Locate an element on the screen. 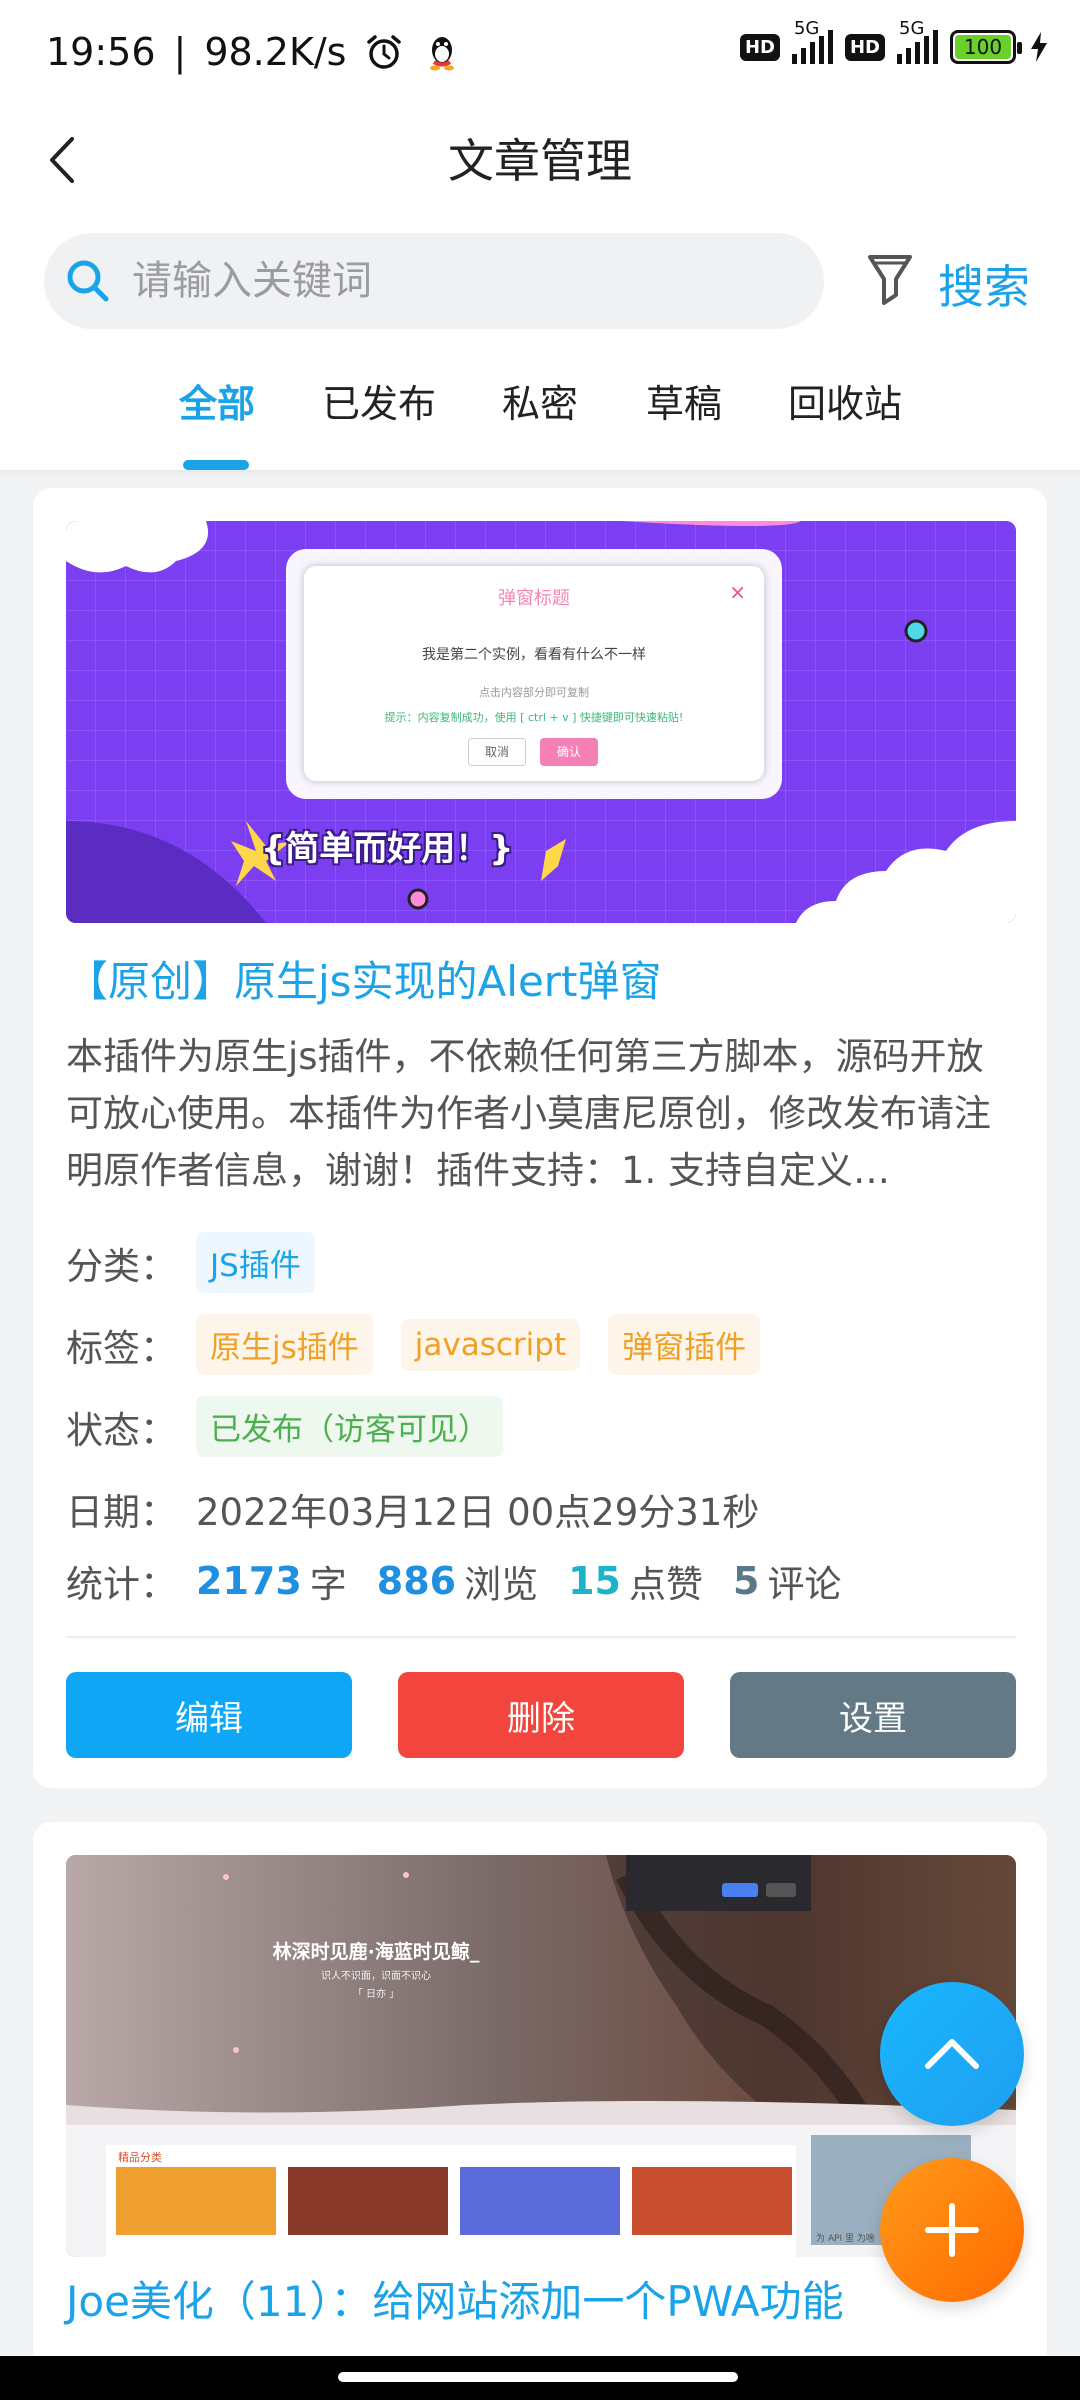 This screenshot has width=1080, height=2400. cover-dialog-title: 弹窗标题 is located at coordinates (534, 598).